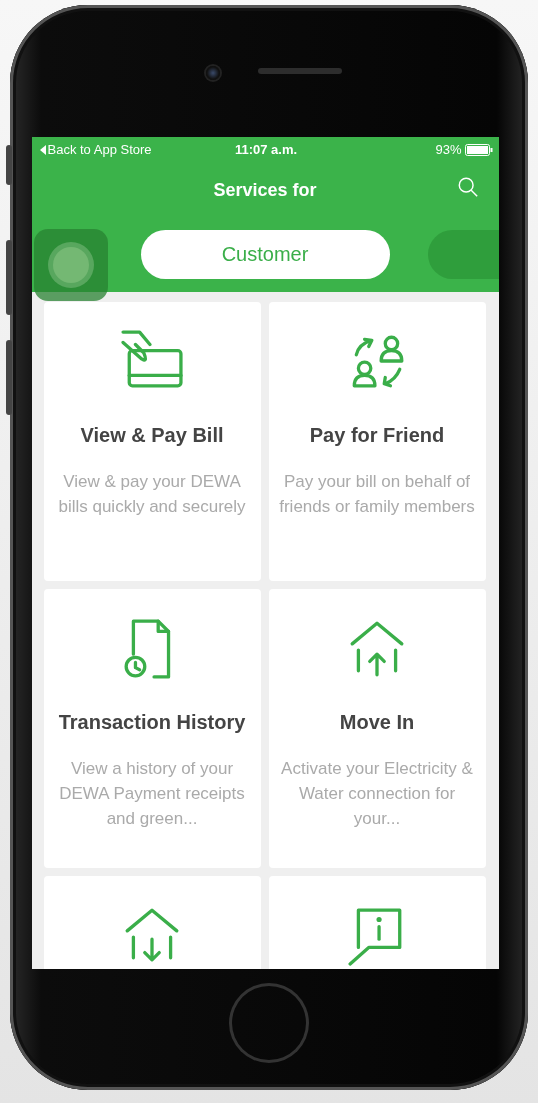  Describe the element at coordinates (152, 722) in the screenshot. I see `service-title: Transaction History` at that location.